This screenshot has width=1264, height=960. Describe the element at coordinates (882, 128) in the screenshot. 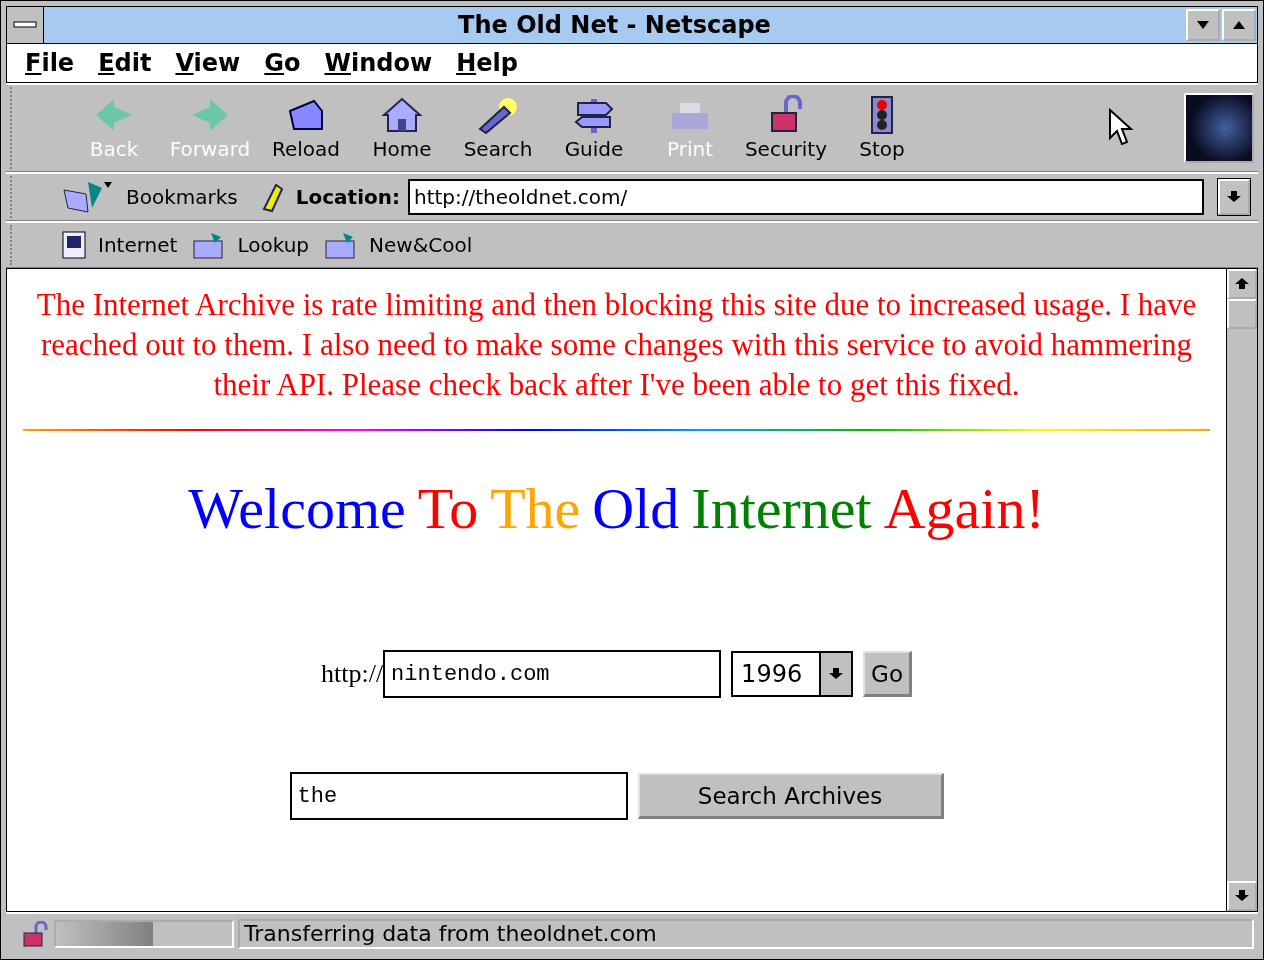

I see `toolbar-button: Stop` at that location.